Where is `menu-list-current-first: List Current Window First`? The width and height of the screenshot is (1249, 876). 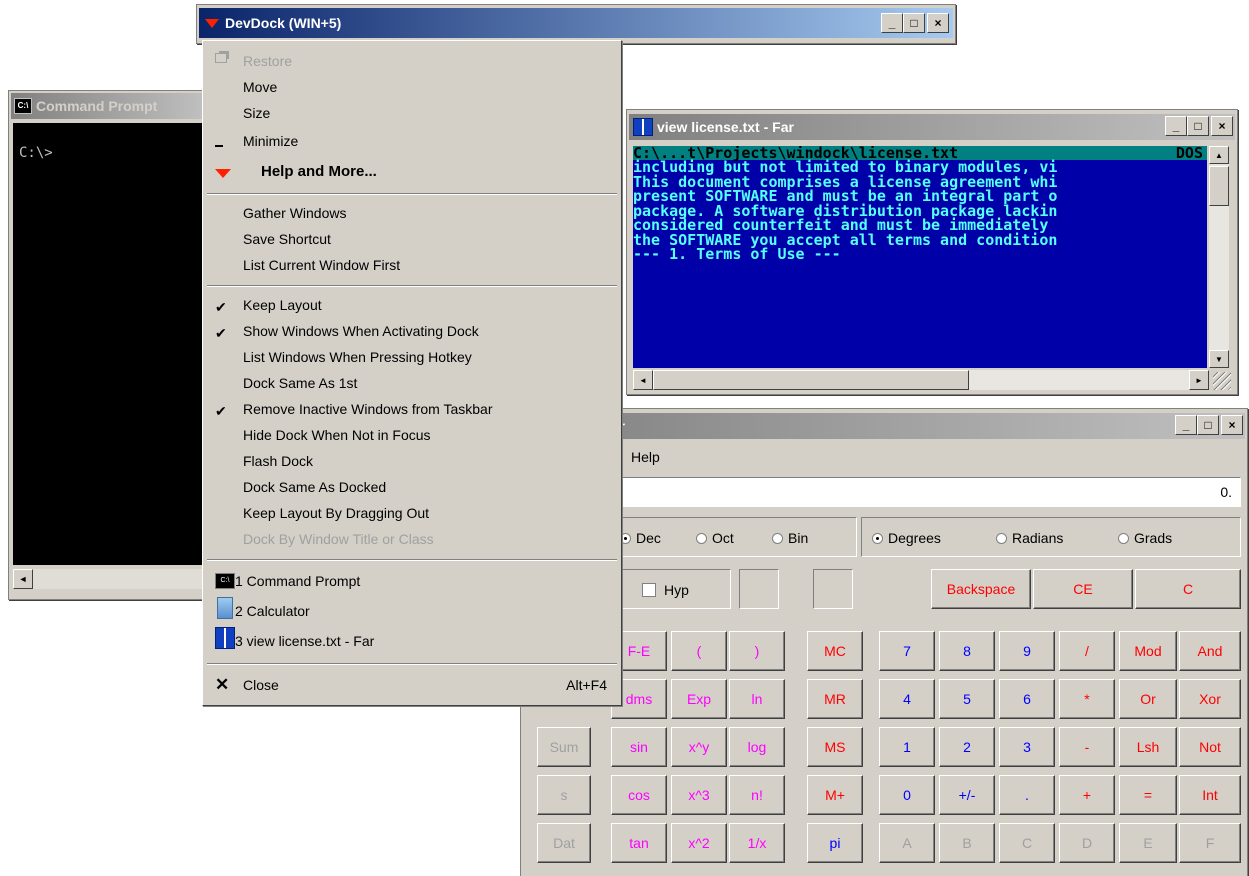
menu-list-current-first: List Current Window First is located at coordinates (321, 265).